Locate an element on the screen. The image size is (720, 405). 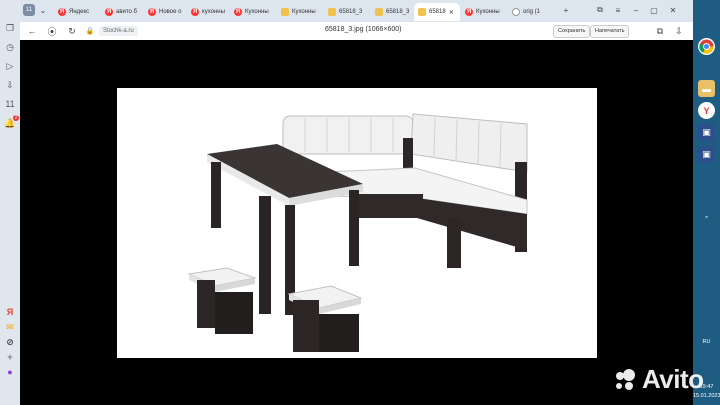
download-icon: ⇩ is located at coordinates (10, 85).